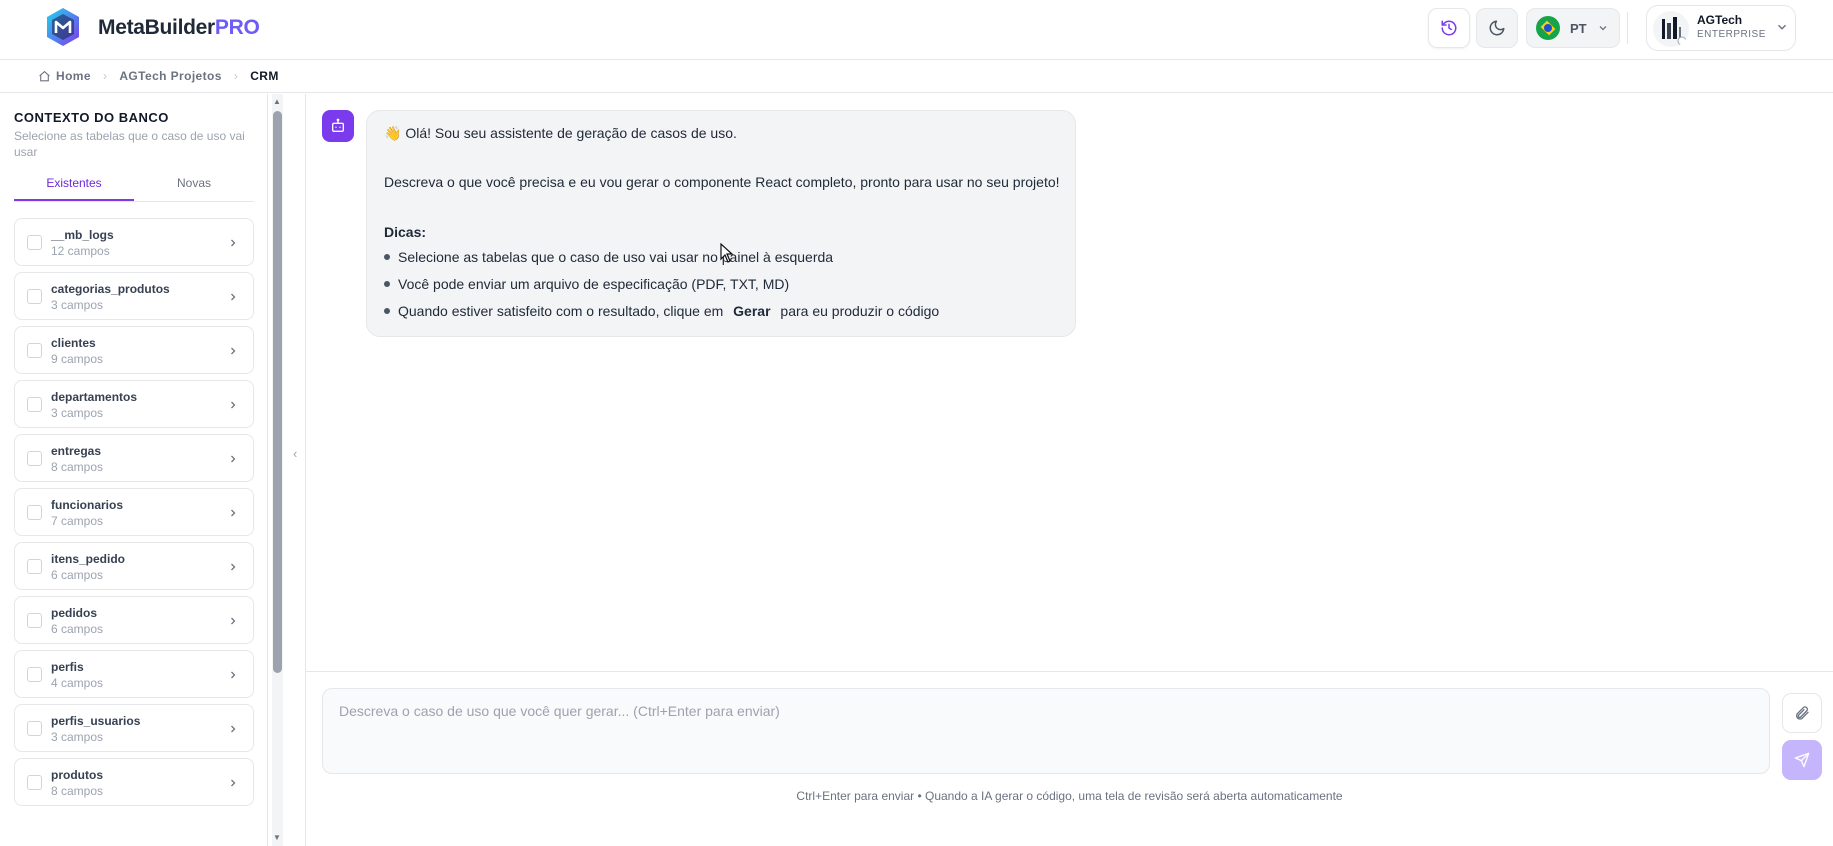 The width and height of the screenshot is (1833, 846). What do you see at coordinates (88, 559) in the screenshot?
I see `table-name: itens_pedido` at bounding box center [88, 559].